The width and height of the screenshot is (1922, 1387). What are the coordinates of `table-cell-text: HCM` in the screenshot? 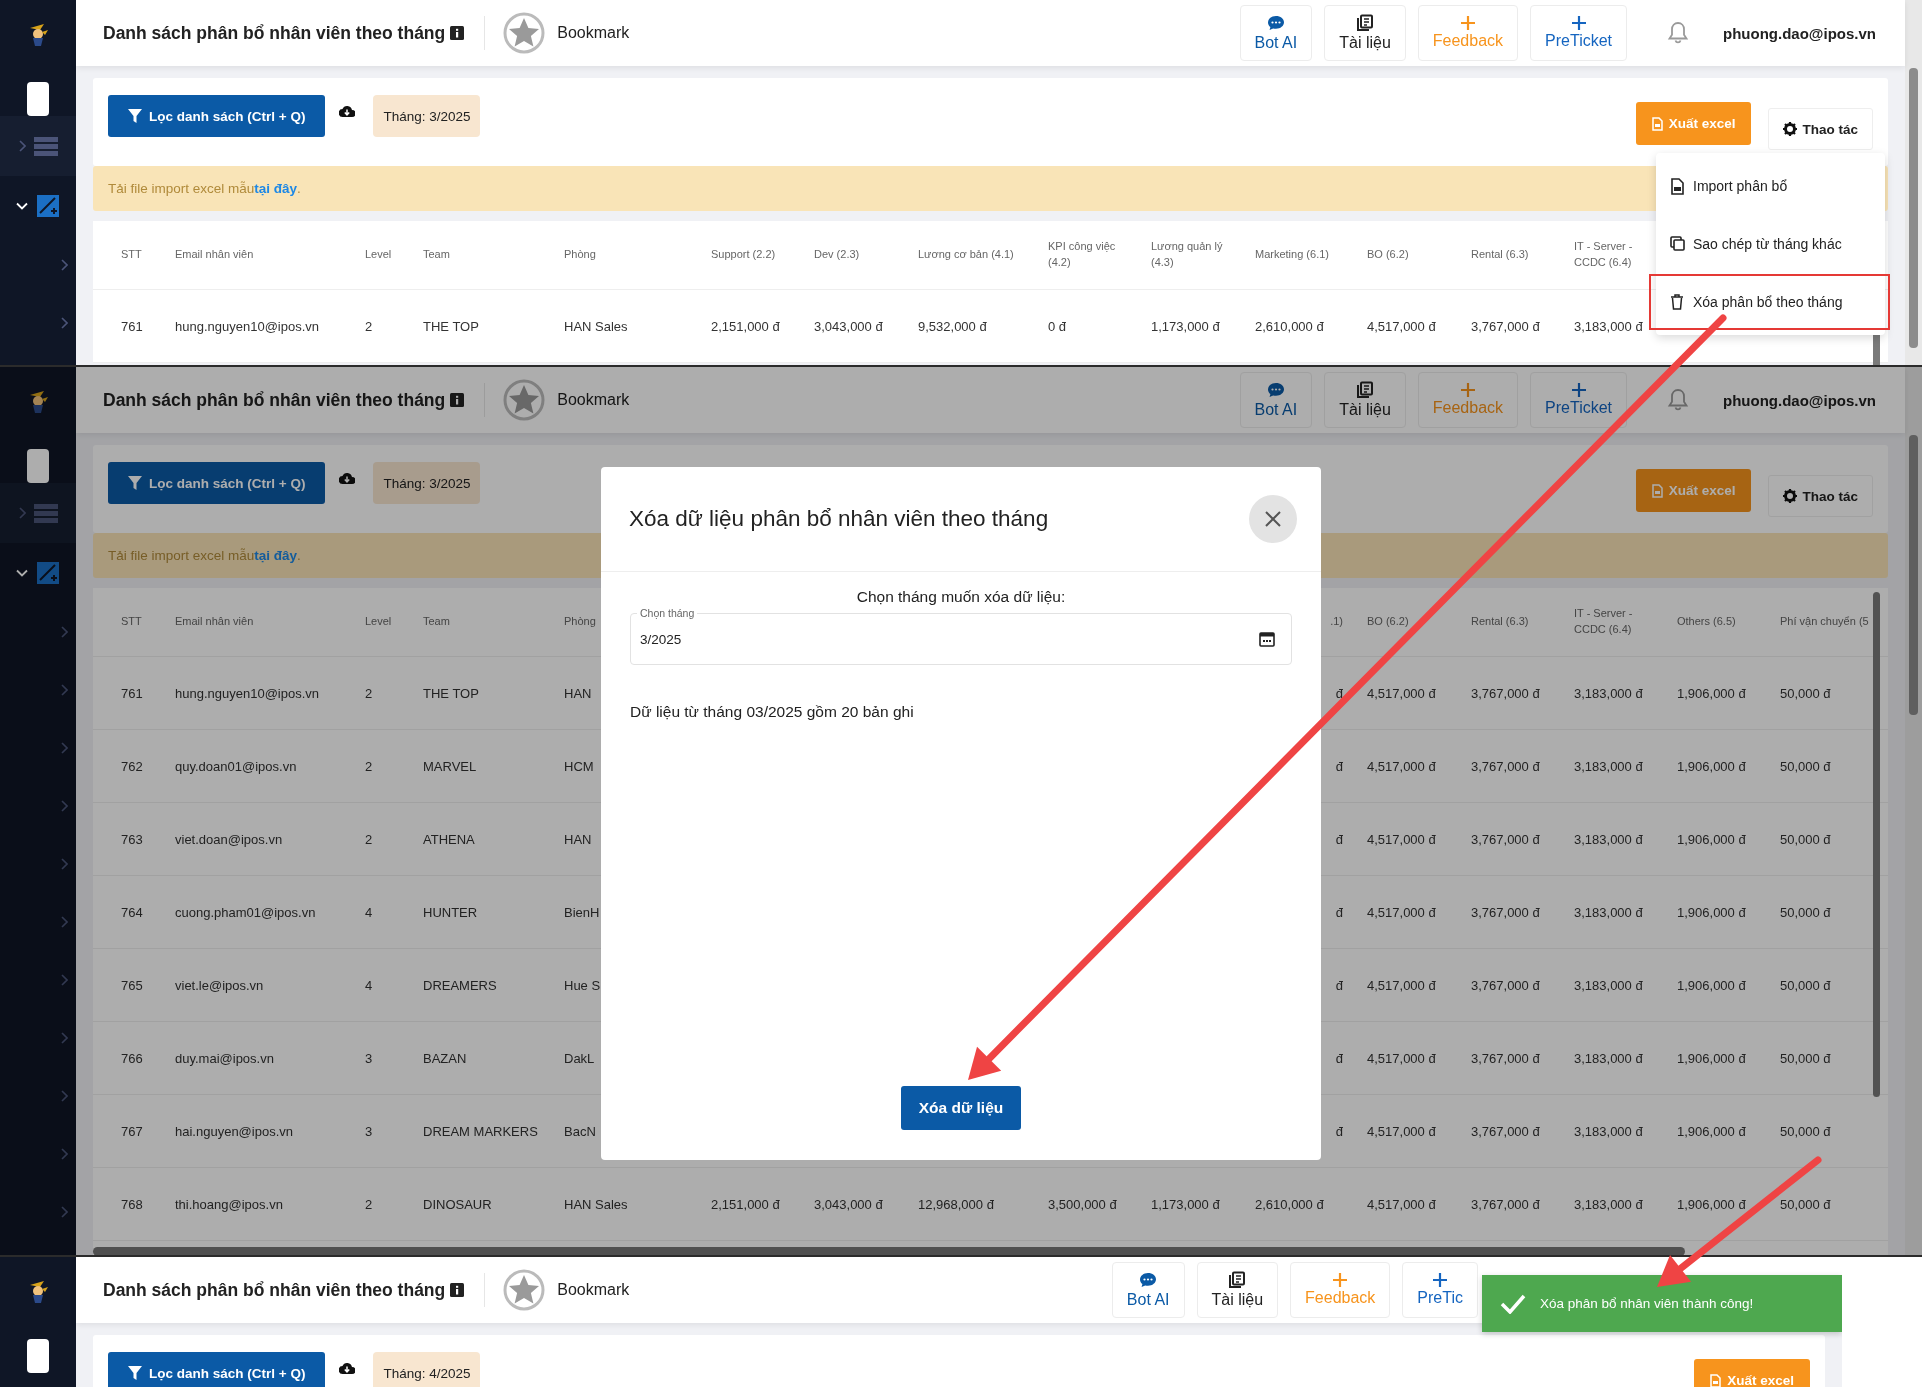 It's located at (579, 766).